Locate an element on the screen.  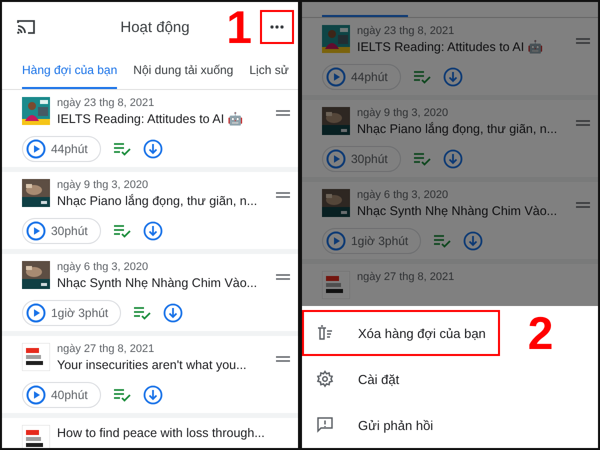
more-icon is located at coordinates (277, 27).